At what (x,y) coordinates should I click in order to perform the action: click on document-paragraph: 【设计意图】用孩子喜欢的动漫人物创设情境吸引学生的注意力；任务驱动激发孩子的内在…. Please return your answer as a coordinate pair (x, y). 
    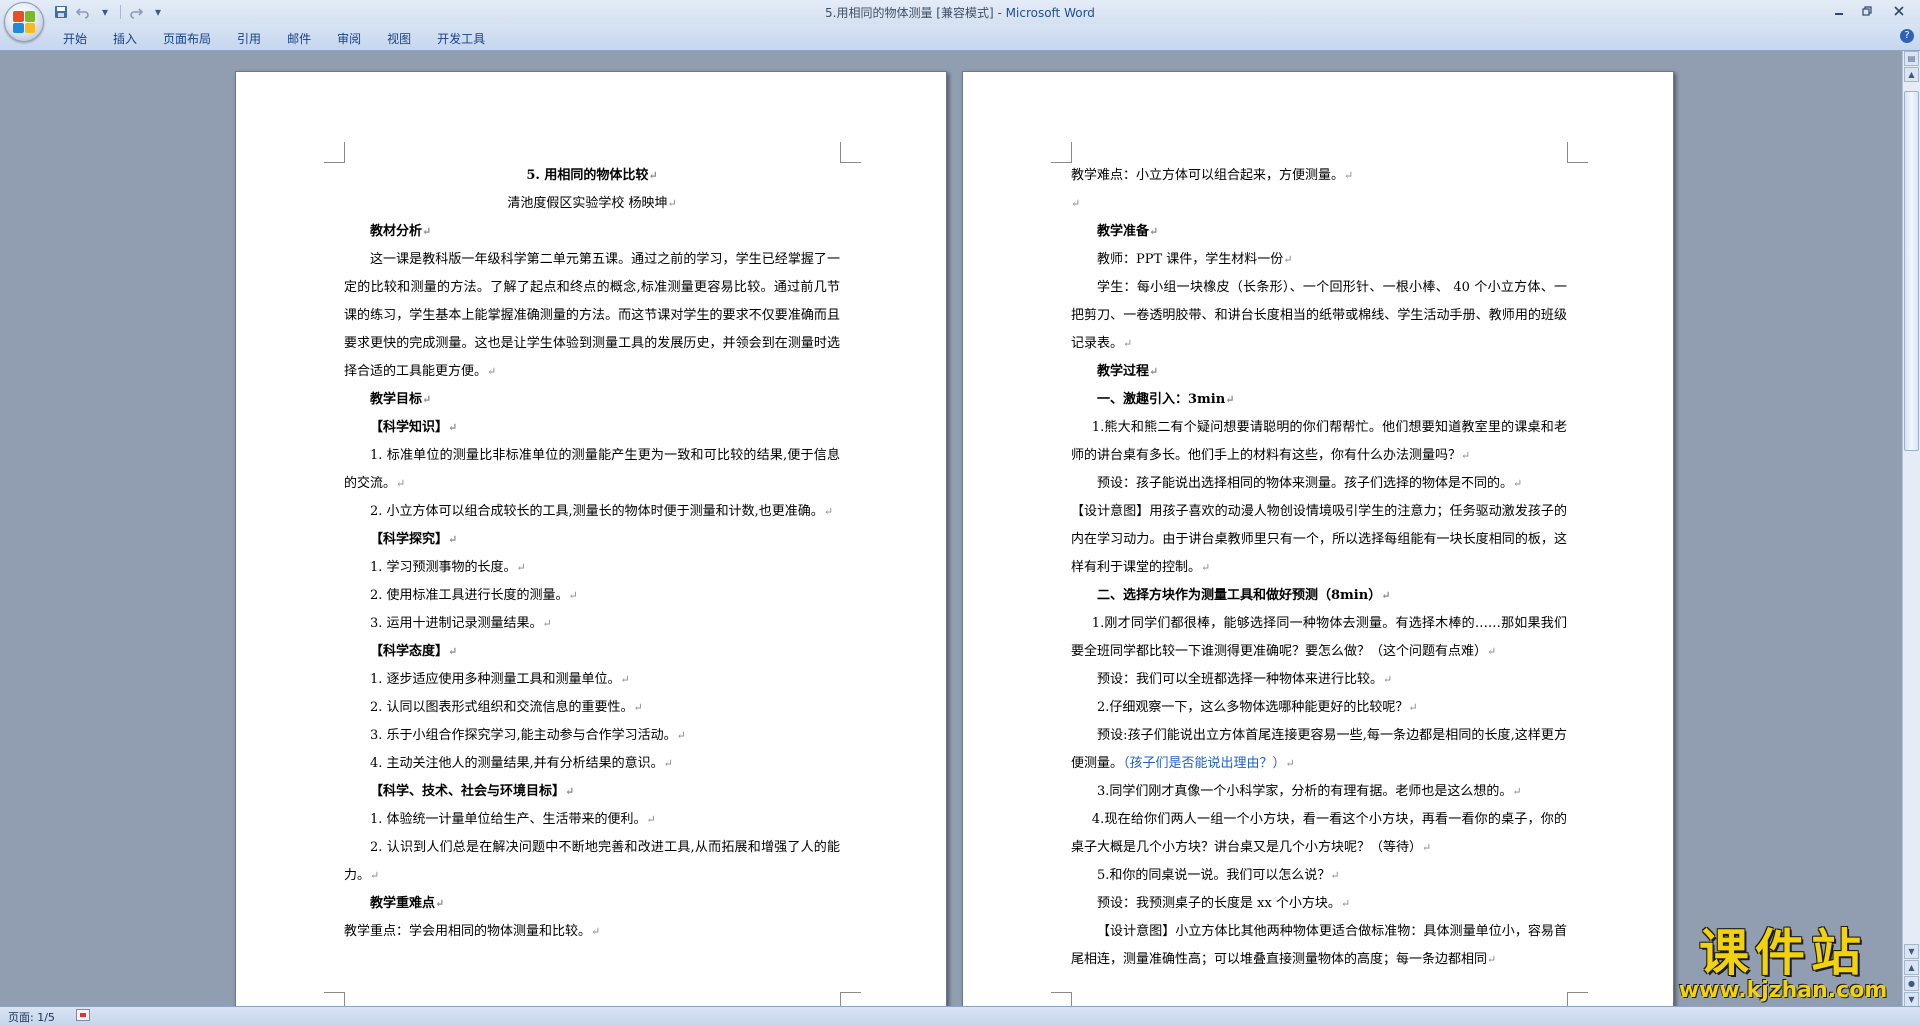
    Looking at the image, I should click on (1319, 540).